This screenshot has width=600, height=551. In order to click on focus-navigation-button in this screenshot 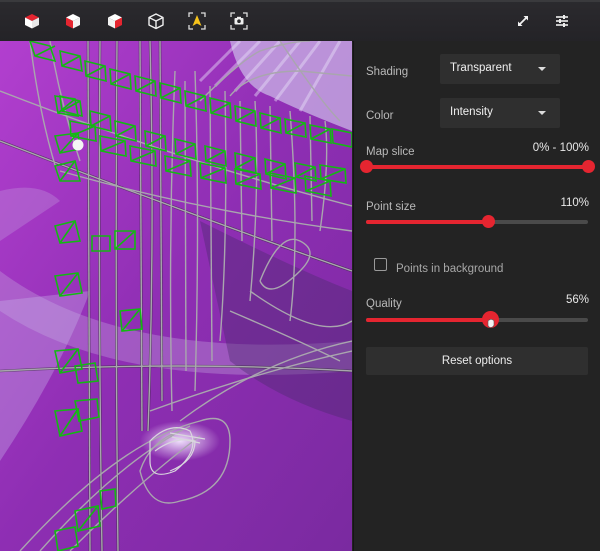, I will do `click(197, 21)`.